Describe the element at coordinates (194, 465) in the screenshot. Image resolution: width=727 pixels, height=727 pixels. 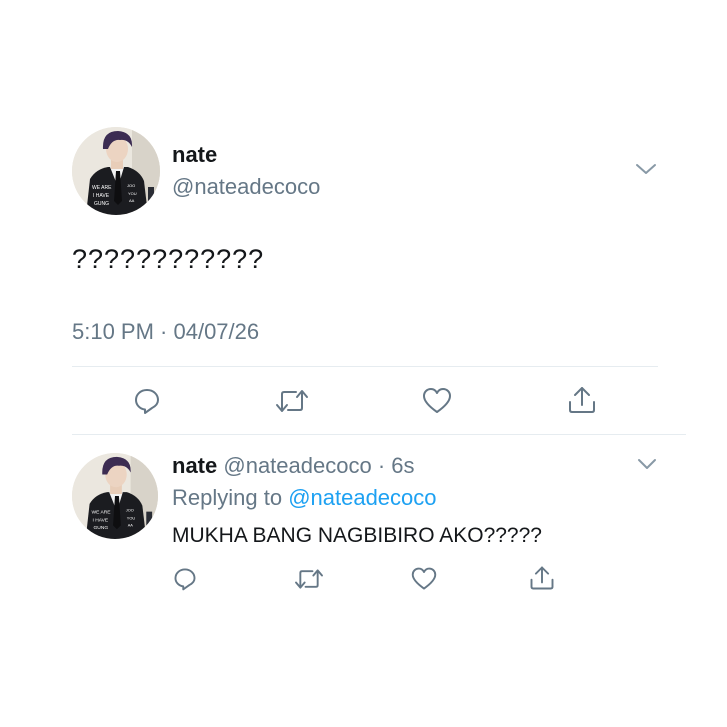
I see `reply-display-name: nate` at that location.